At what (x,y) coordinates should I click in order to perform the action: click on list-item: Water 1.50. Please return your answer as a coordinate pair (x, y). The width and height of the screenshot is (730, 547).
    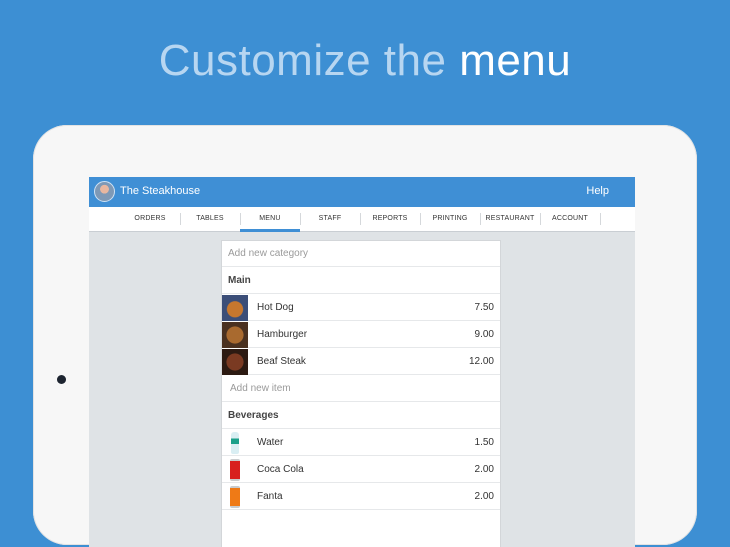
    Looking at the image, I should click on (361, 443).